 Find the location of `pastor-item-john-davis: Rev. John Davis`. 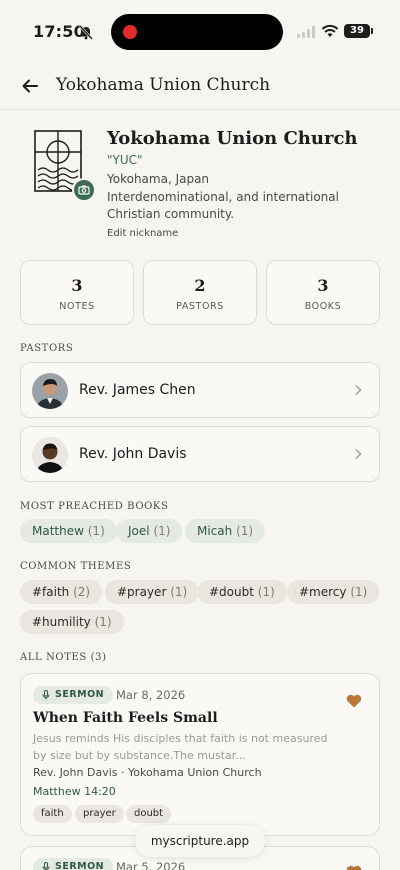

pastor-item-john-davis: Rev. John Davis is located at coordinates (200, 454).